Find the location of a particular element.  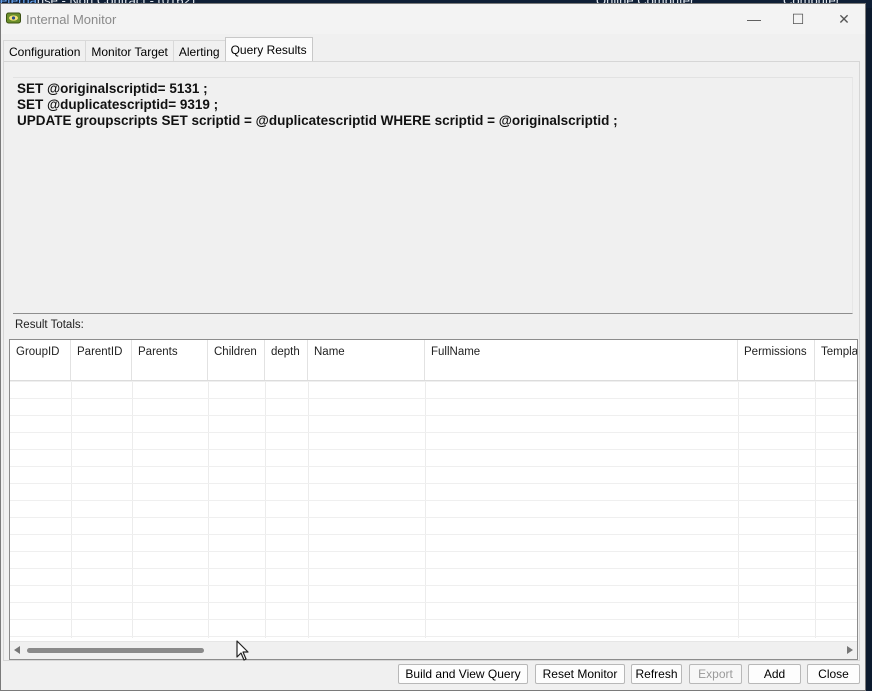

horizontal-scrollbar is located at coordinates (433, 650).